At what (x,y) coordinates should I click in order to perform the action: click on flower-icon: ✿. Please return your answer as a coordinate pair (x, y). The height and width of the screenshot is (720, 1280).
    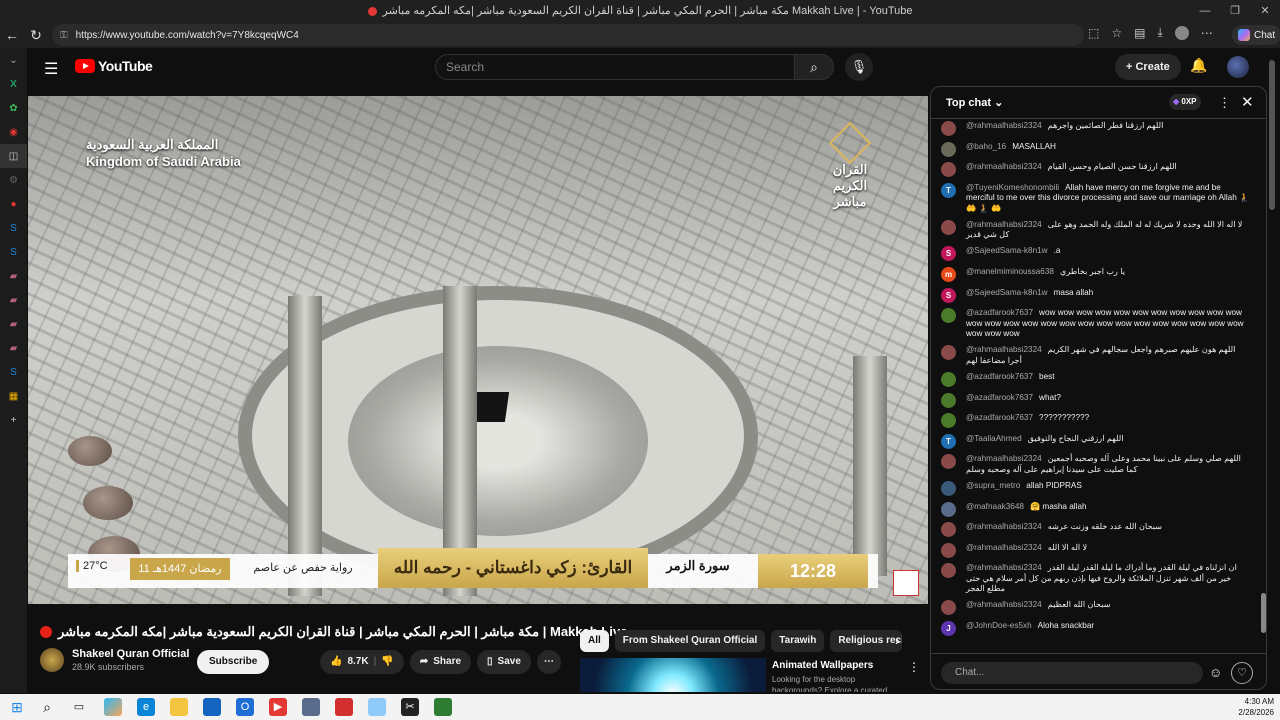
    Looking at the image, I should click on (13, 108).